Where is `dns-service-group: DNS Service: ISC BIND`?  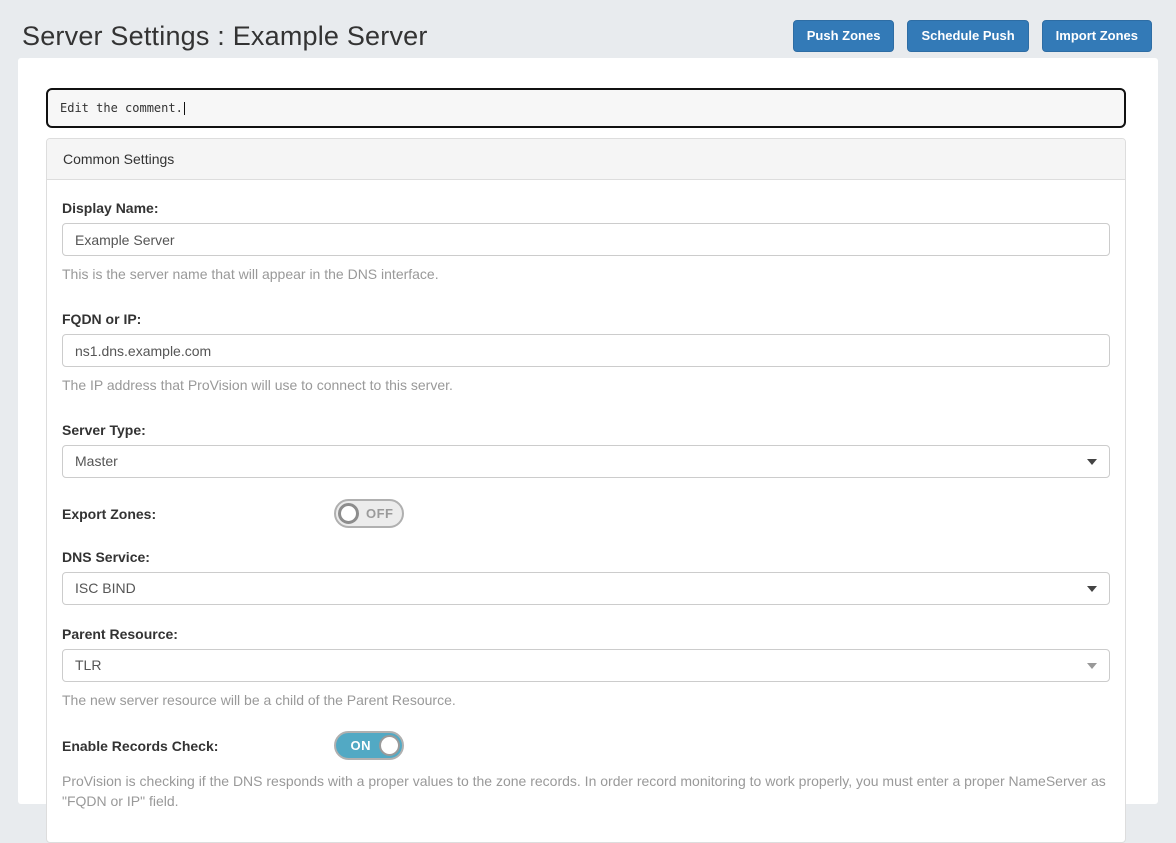
dns-service-group: DNS Service: ISC BIND is located at coordinates (586, 577).